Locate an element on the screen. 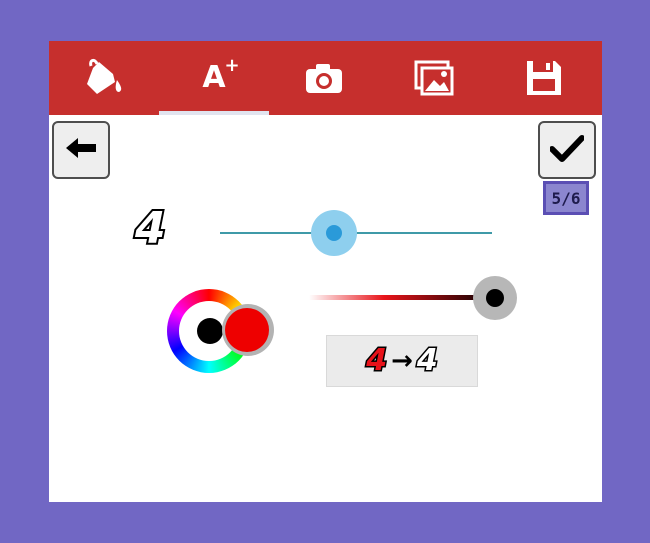 This screenshot has height=543, width=650. text-size-plus: + is located at coordinates (232, 65).